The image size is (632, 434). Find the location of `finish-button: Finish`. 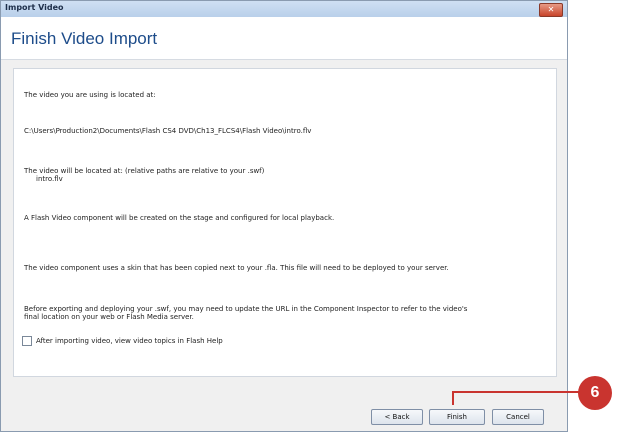

finish-button: Finish is located at coordinates (457, 417).